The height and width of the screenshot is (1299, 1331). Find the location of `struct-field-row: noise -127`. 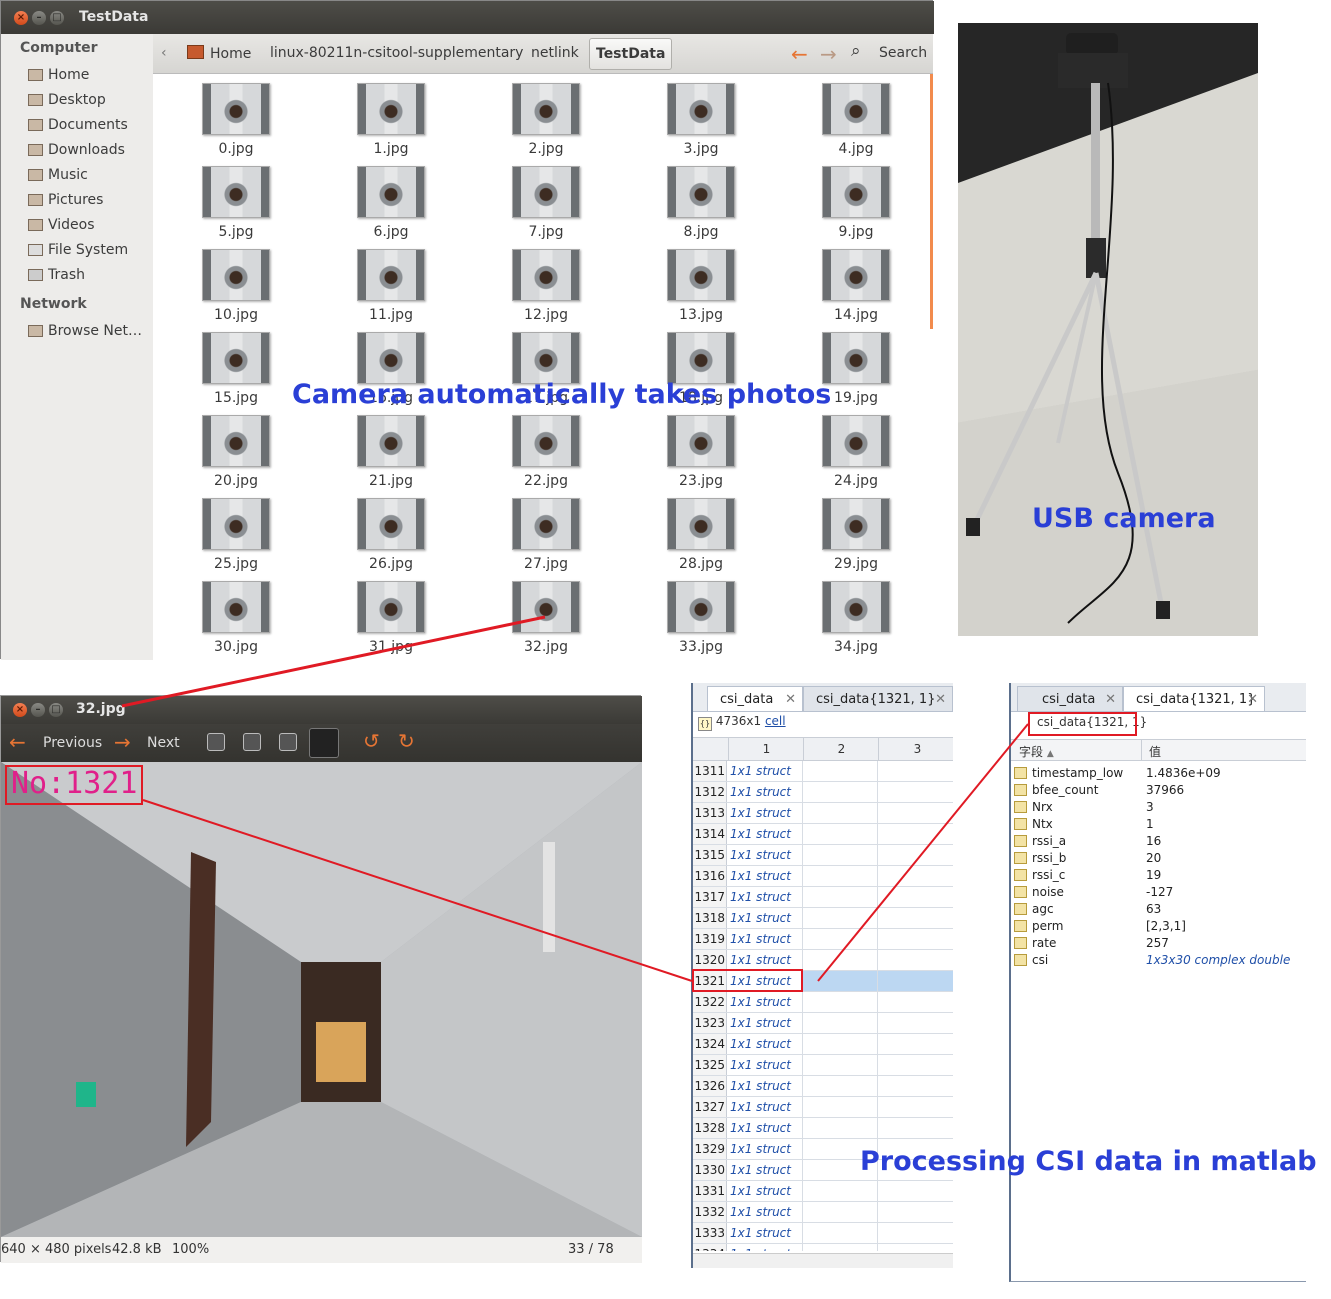

struct-field-row: noise -127 is located at coordinates (1158, 892).